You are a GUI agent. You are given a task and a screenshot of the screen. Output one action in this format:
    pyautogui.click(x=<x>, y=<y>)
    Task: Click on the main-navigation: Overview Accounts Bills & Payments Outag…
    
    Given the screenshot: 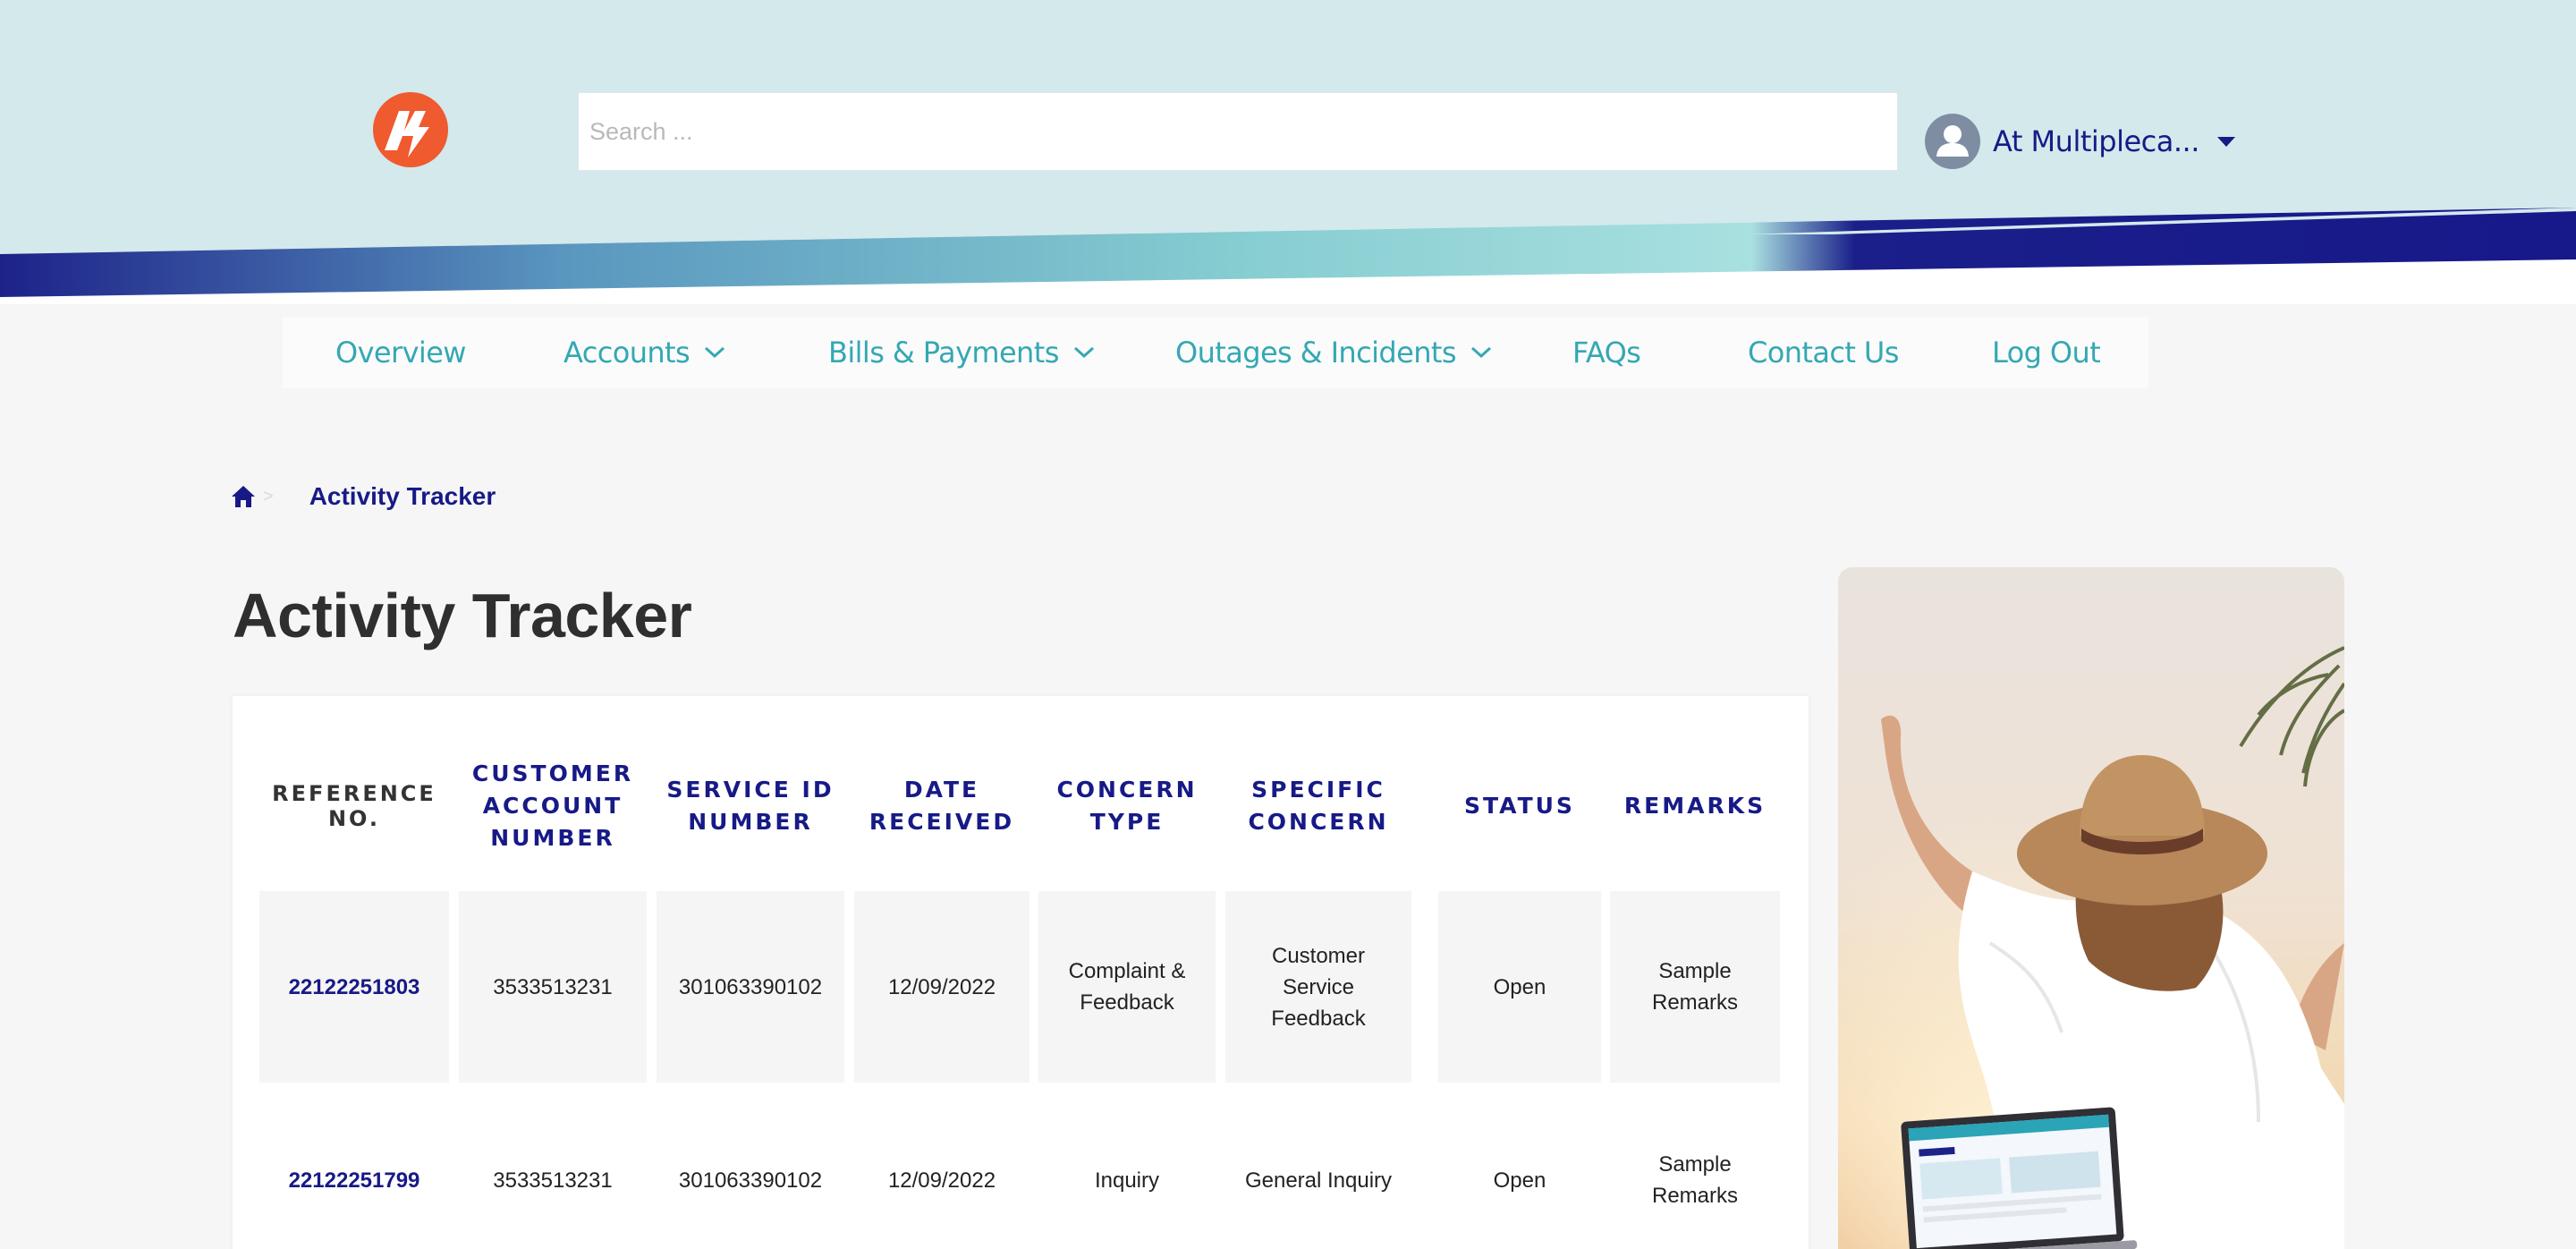 What is the action you would take?
    pyautogui.click(x=1215, y=352)
    